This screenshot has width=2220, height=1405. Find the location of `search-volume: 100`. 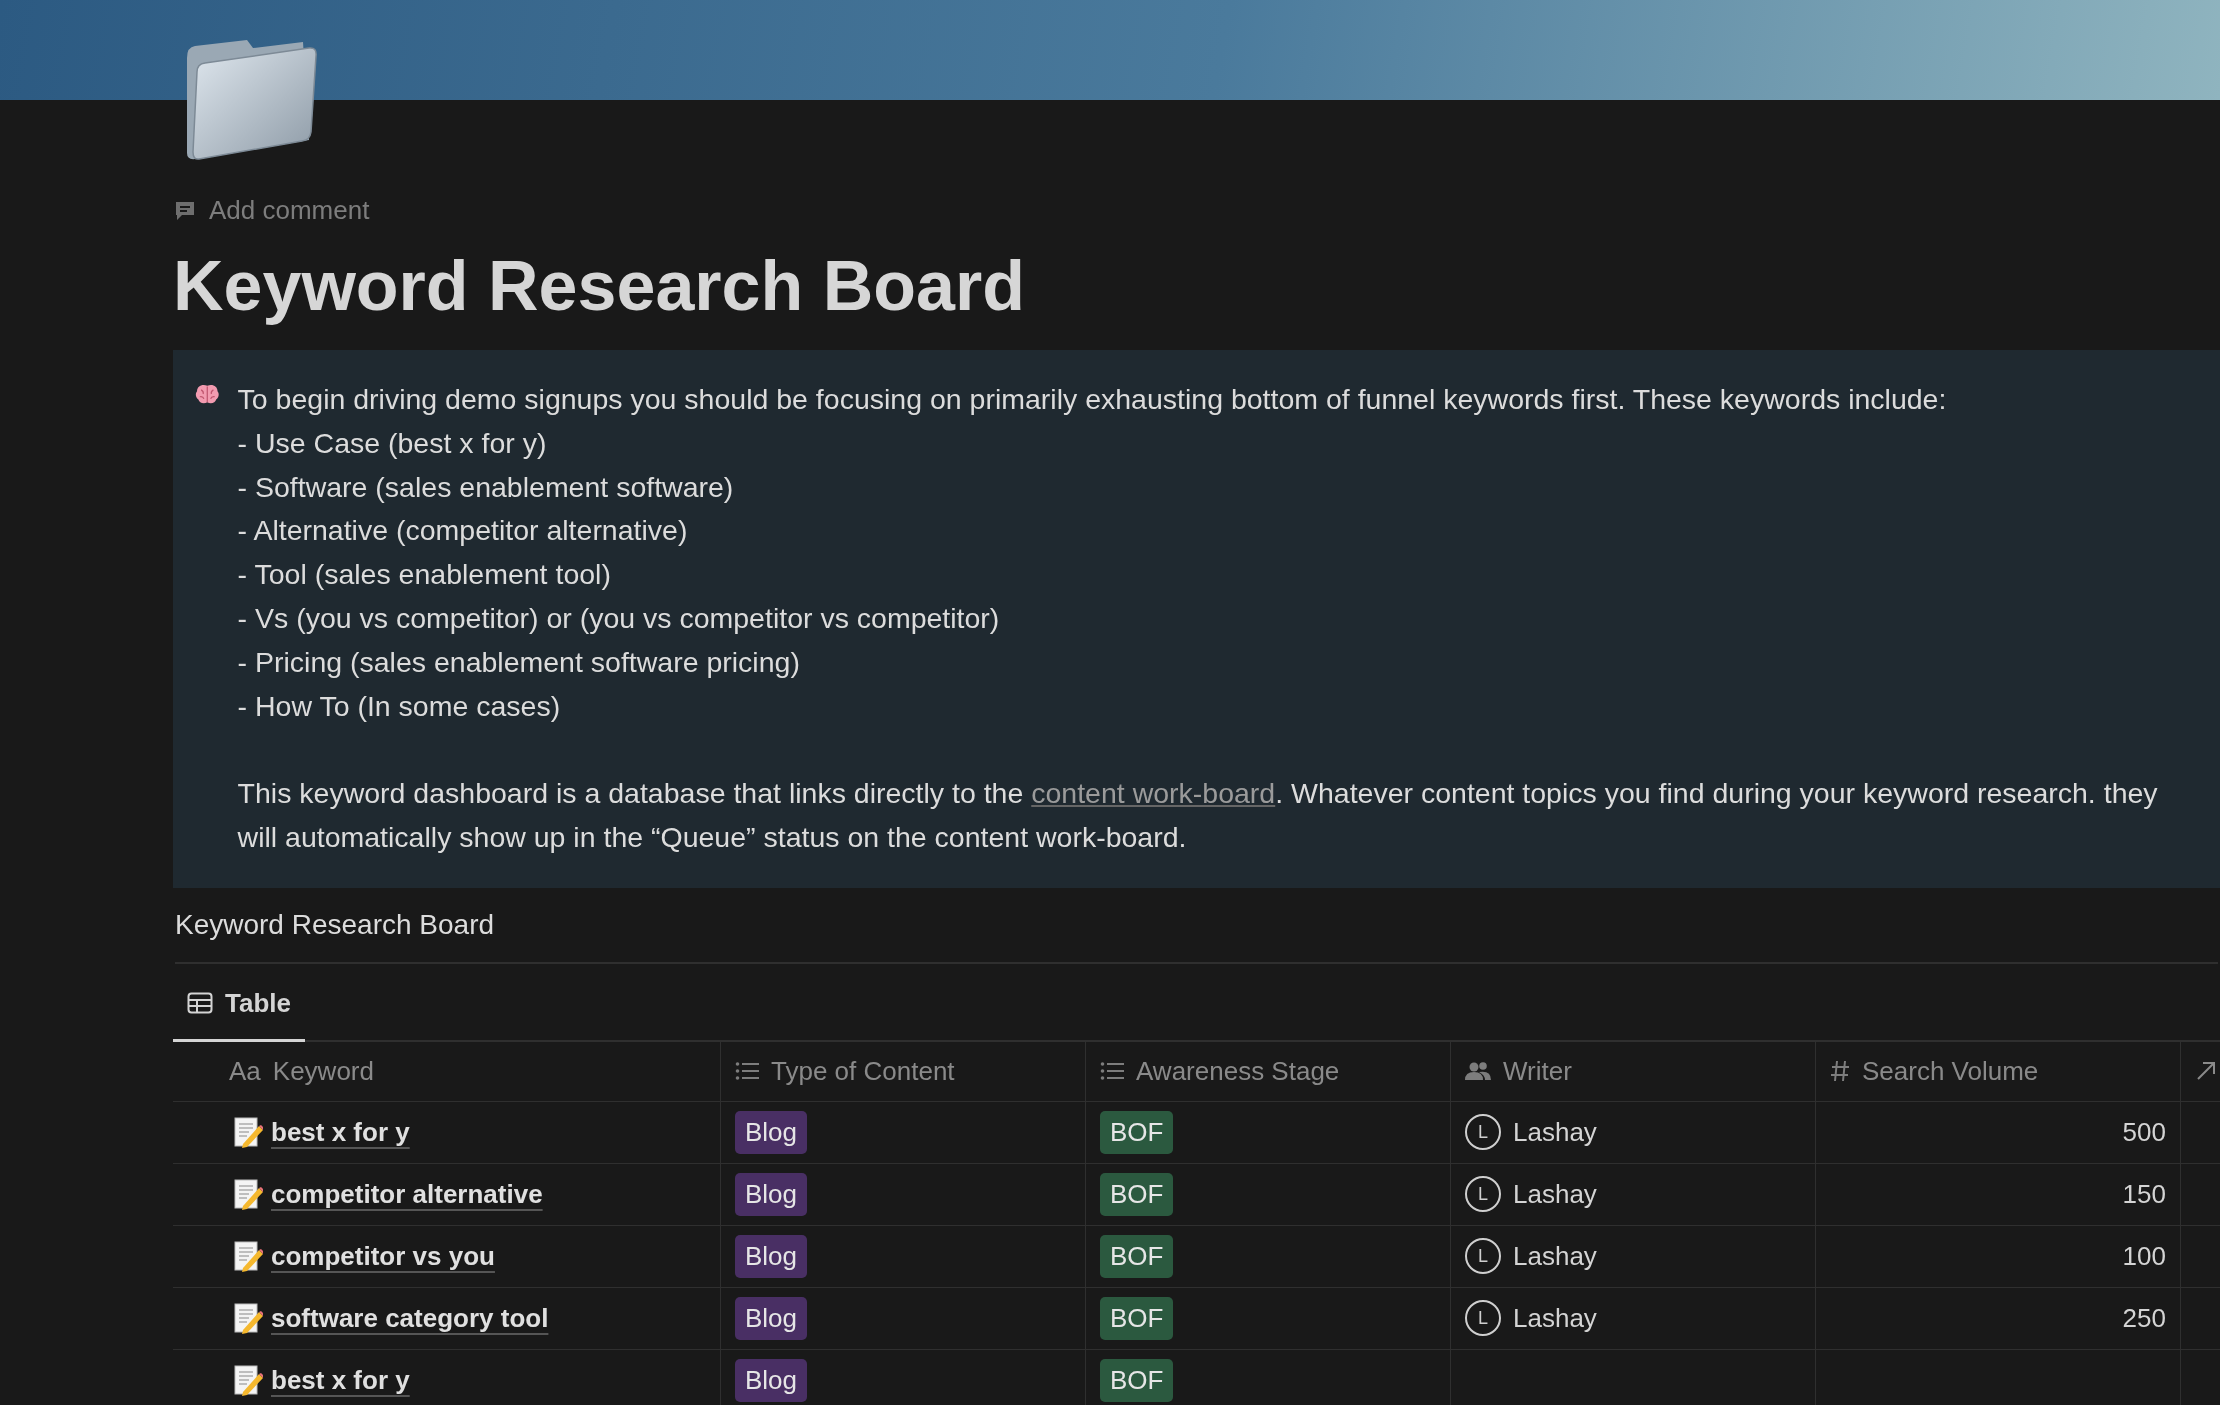

search-volume: 100 is located at coordinates (2144, 1256).